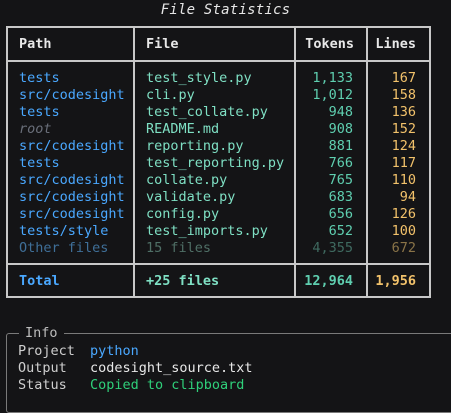 Image resolution: width=451 pixels, height=413 pixels. Describe the element at coordinates (199, 78) in the screenshot. I see `row-file: test_style.py` at that location.